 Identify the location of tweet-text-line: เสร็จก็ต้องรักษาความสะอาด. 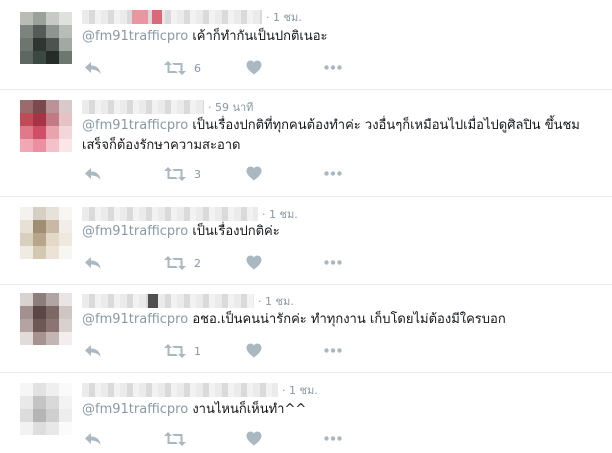
(161, 145).